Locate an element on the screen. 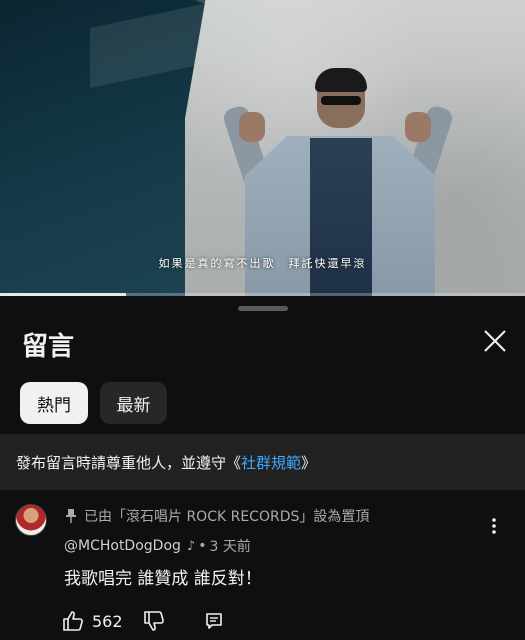  comment-time: 3 天前 is located at coordinates (230, 547).